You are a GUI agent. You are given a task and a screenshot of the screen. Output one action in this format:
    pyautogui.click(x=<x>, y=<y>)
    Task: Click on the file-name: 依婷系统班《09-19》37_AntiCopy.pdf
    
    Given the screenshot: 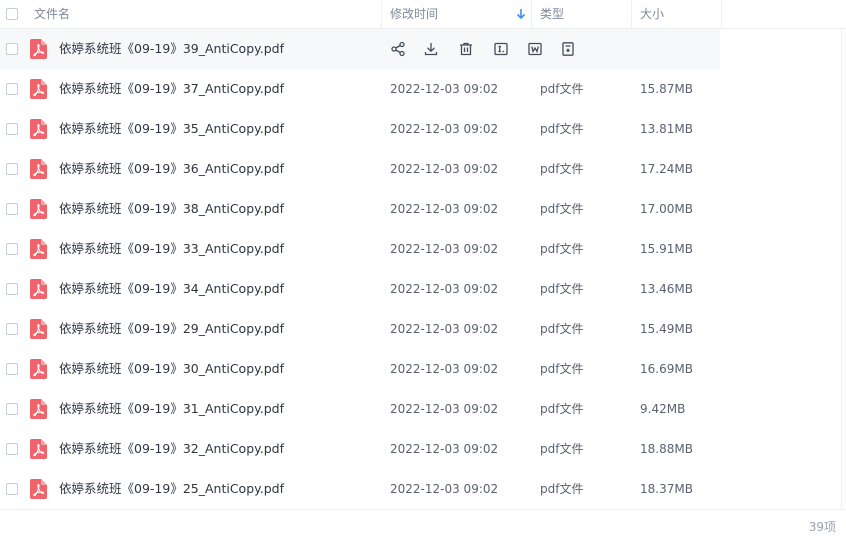 What is the action you would take?
    pyautogui.click(x=171, y=89)
    